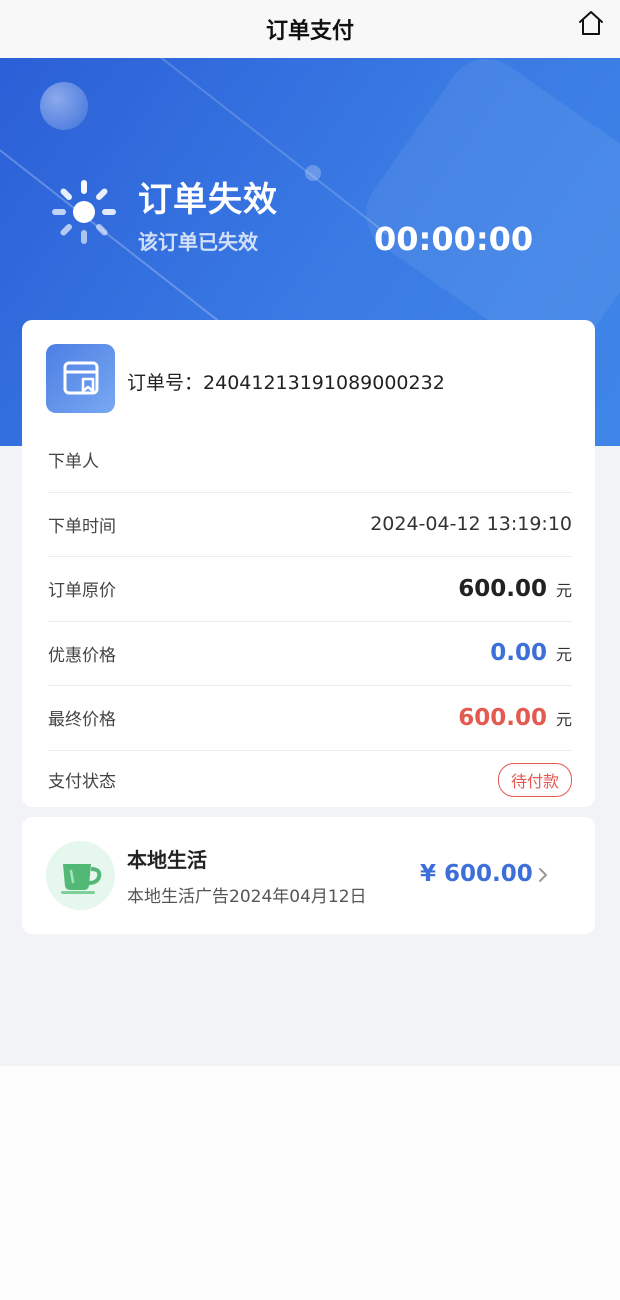 The image size is (620, 1300). What do you see at coordinates (324, 383) in the screenshot?
I see `order-number-value: 24041213191089000232` at bounding box center [324, 383].